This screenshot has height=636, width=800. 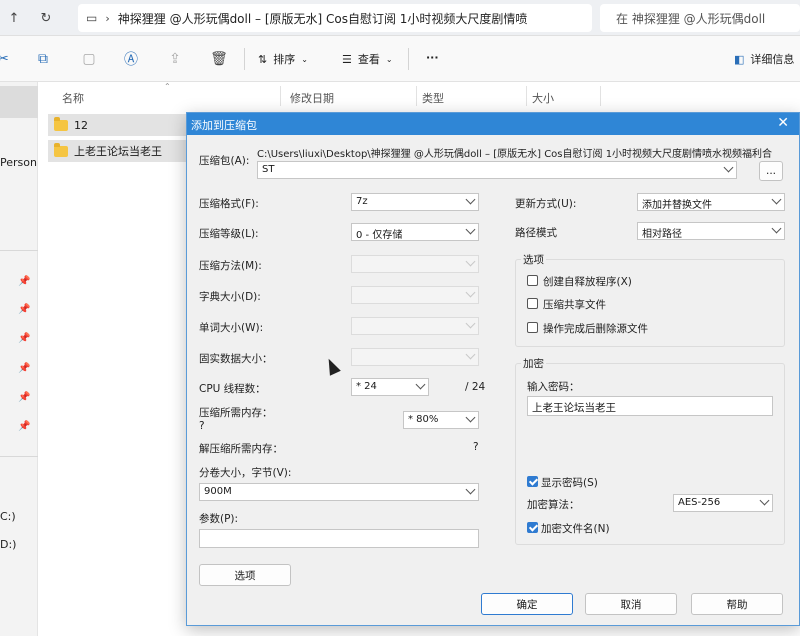 I want to click on more-button: ···, so click(x=432, y=57).